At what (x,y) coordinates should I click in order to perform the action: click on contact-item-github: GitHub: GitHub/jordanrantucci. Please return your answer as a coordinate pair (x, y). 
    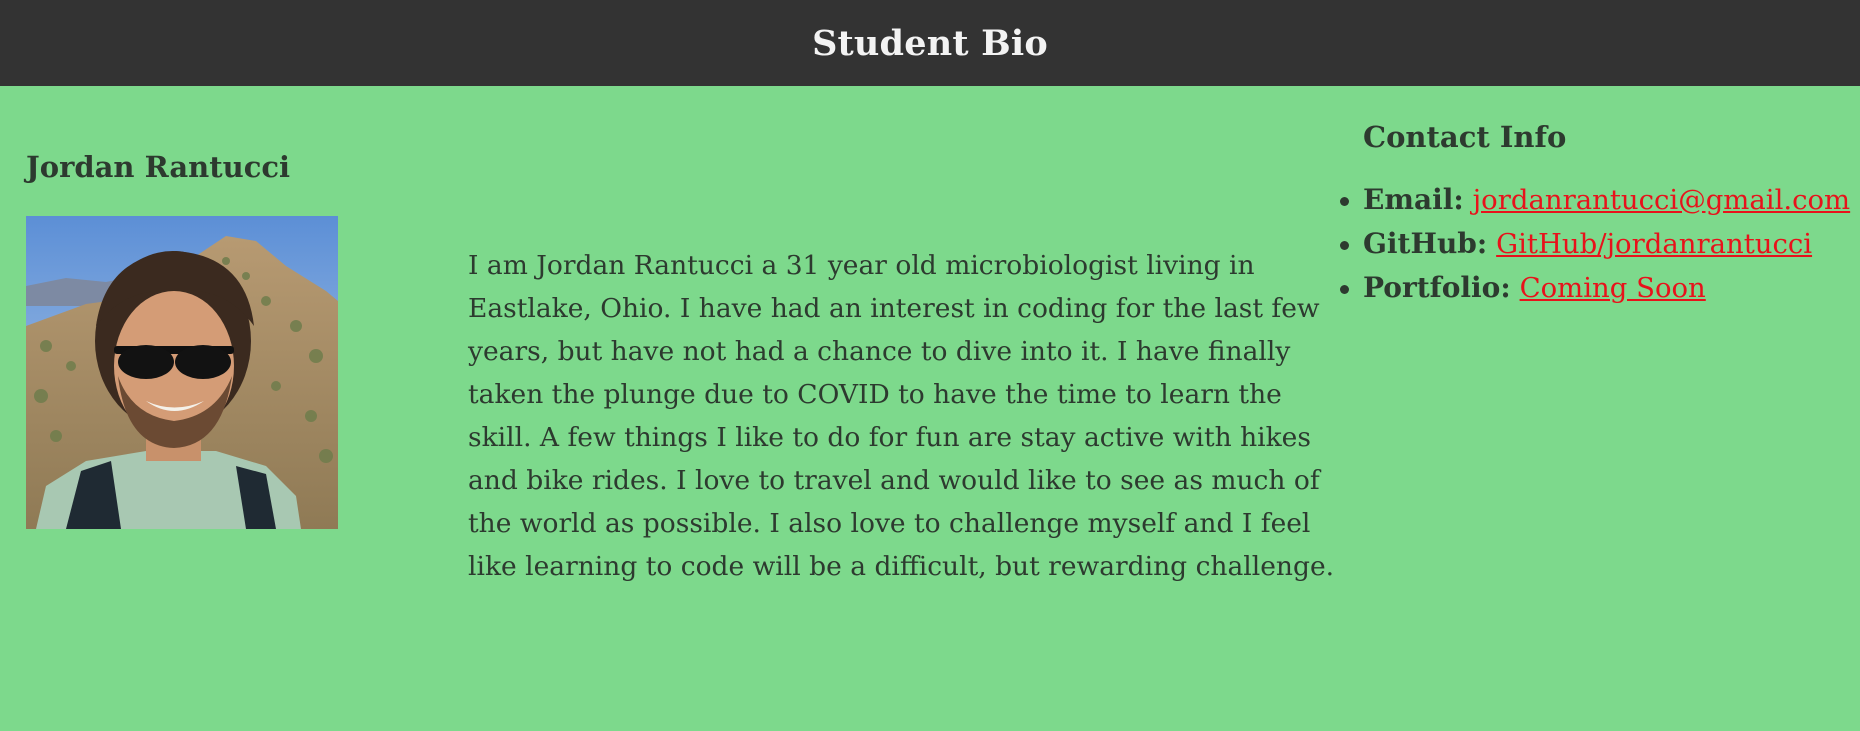
    Looking at the image, I should click on (1590, 244).